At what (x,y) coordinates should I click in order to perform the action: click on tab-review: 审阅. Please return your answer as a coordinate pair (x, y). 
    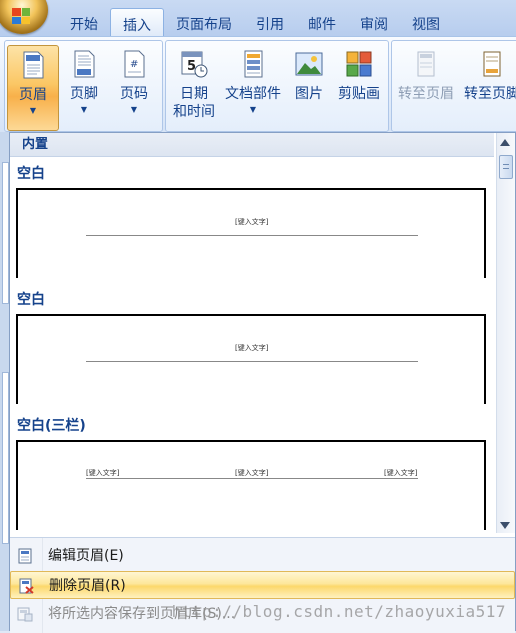
    Looking at the image, I should click on (374, 24).